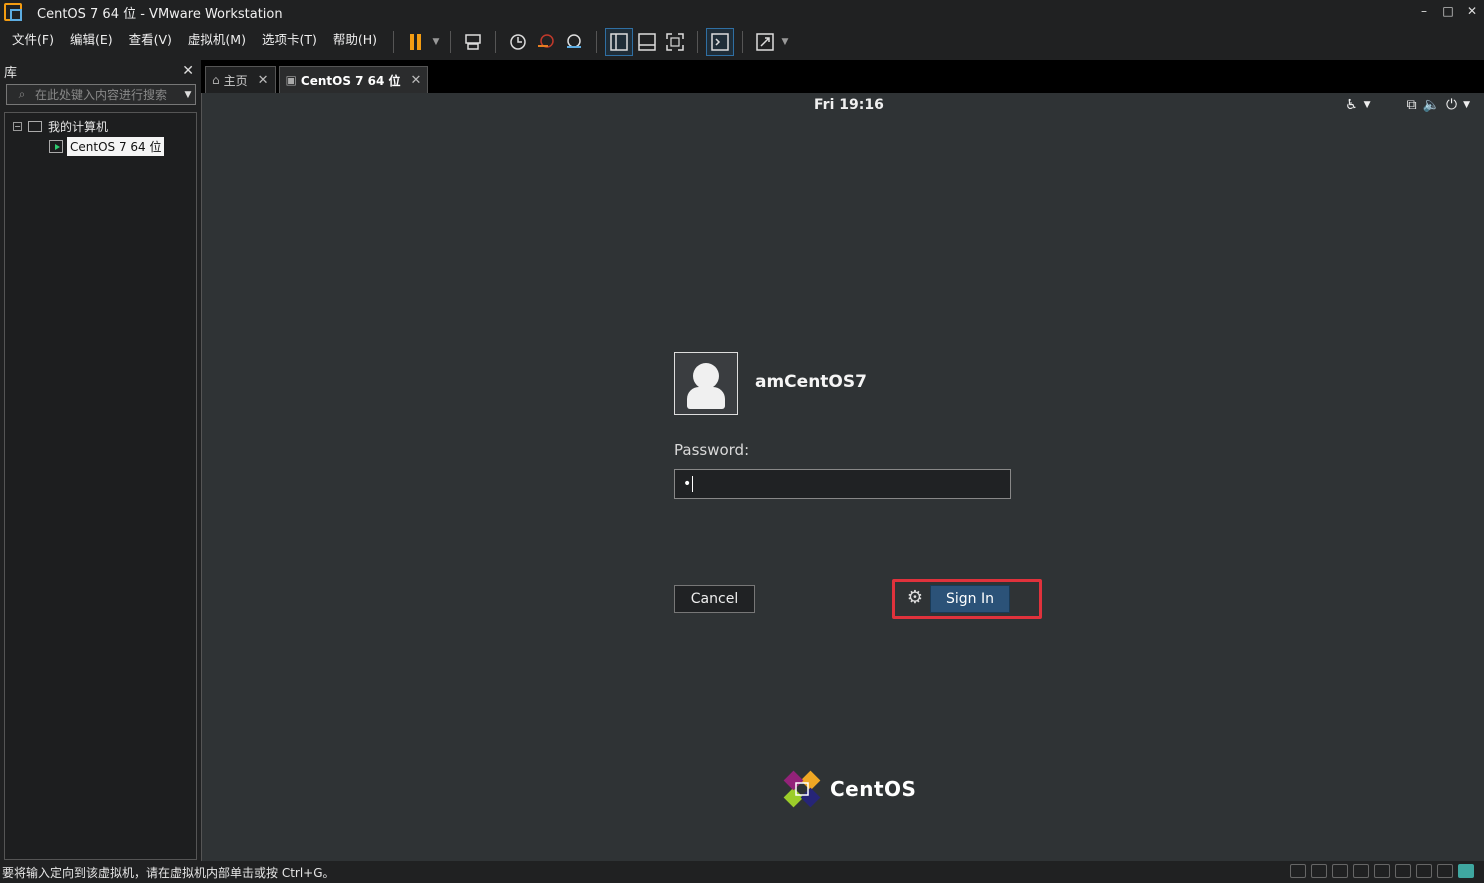 The width and height of the screenshot is (1484, 883). I want to click on menu-file: 文件(F), so click(33, 42).